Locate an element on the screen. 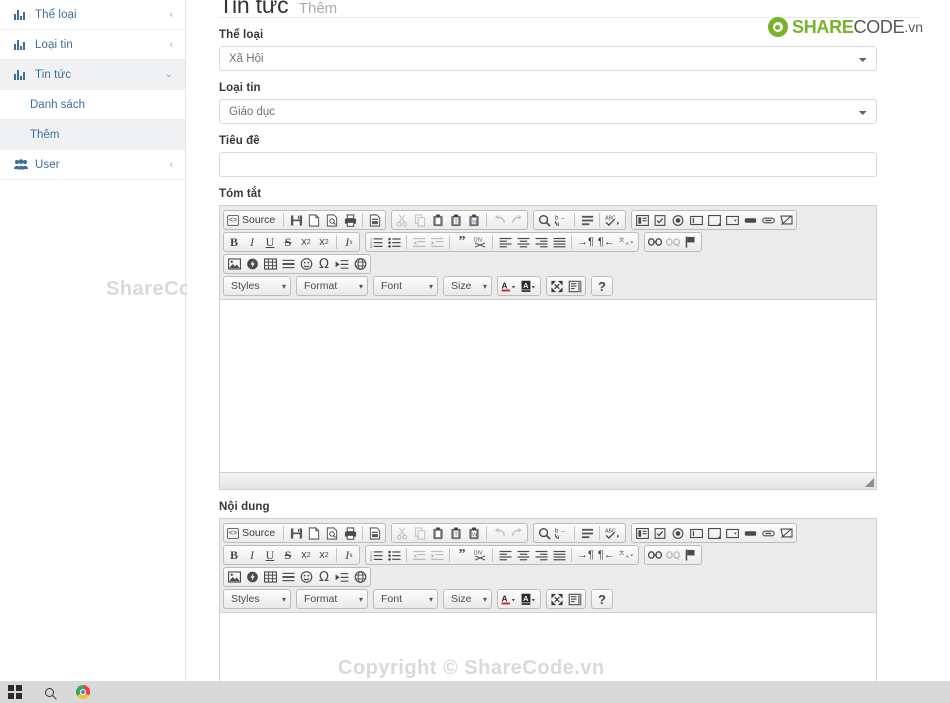 This screenshot has height=703, width=950. sidebar-item-user: User ‹ is located at coordinates (92, 165).